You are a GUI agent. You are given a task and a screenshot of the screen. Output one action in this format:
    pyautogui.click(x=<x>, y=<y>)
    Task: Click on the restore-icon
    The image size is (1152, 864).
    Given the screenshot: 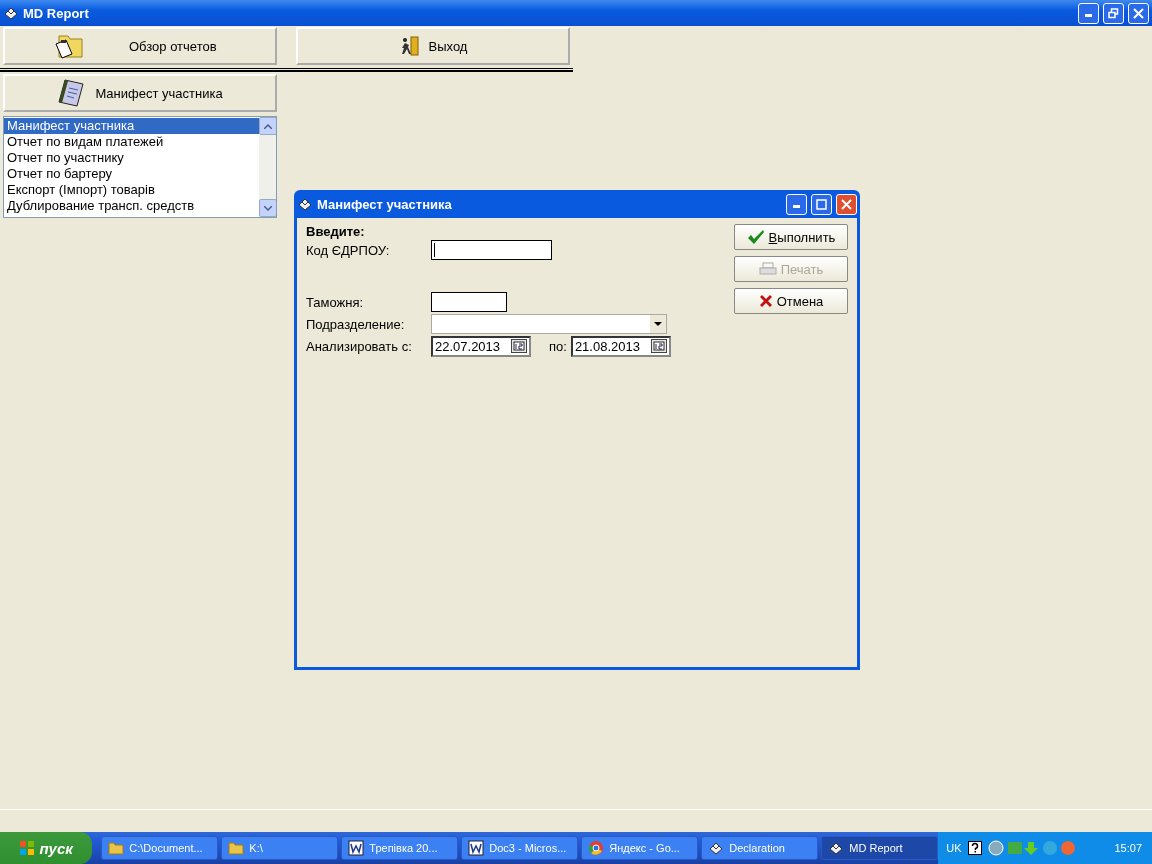 What is the action you would take?
    pyautogui.click(x=1113, y=13)
    